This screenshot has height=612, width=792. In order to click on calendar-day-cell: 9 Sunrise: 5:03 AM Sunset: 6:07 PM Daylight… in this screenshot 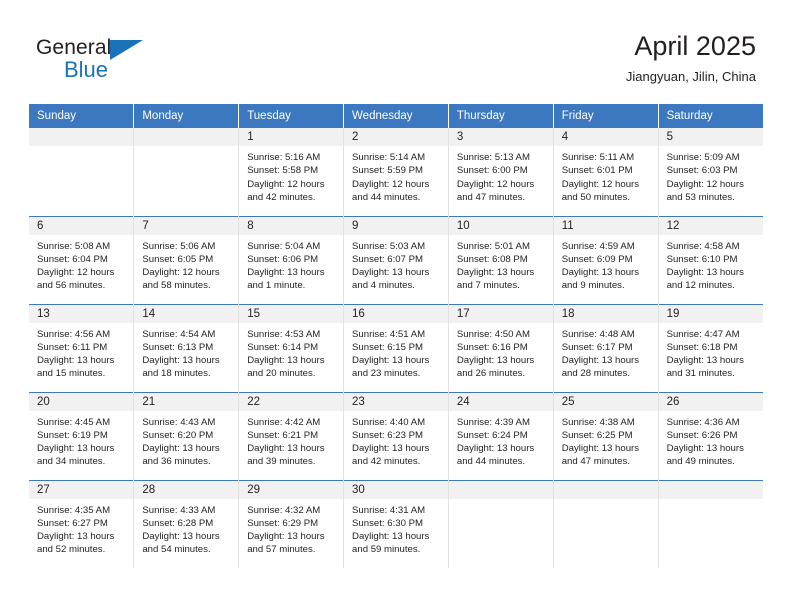, I will do `click(396, 259)`.